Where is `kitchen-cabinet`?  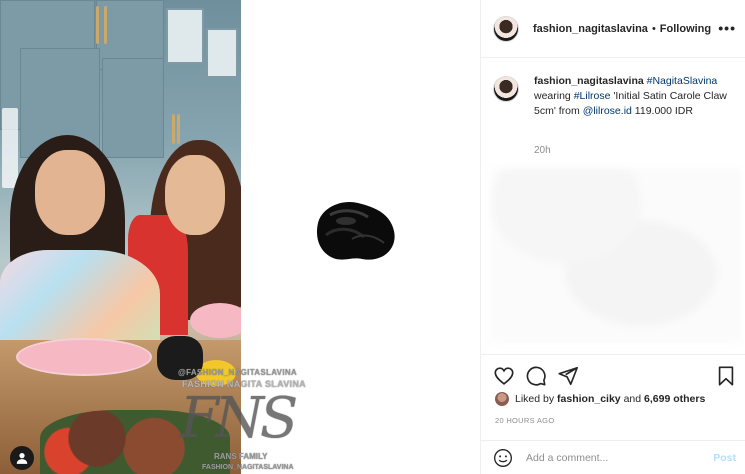
kitchen-cabinet is located at coordinates (133, 108).